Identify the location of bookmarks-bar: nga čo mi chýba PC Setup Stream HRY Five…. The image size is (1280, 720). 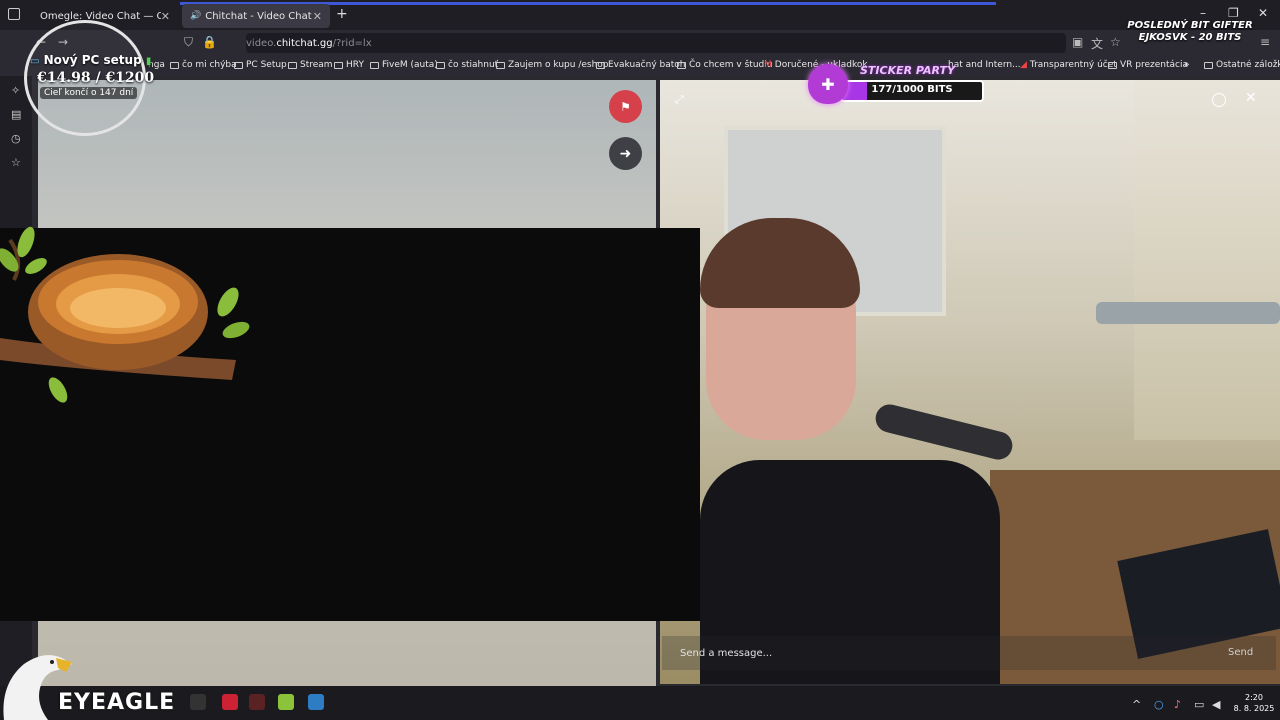
(640, 66).